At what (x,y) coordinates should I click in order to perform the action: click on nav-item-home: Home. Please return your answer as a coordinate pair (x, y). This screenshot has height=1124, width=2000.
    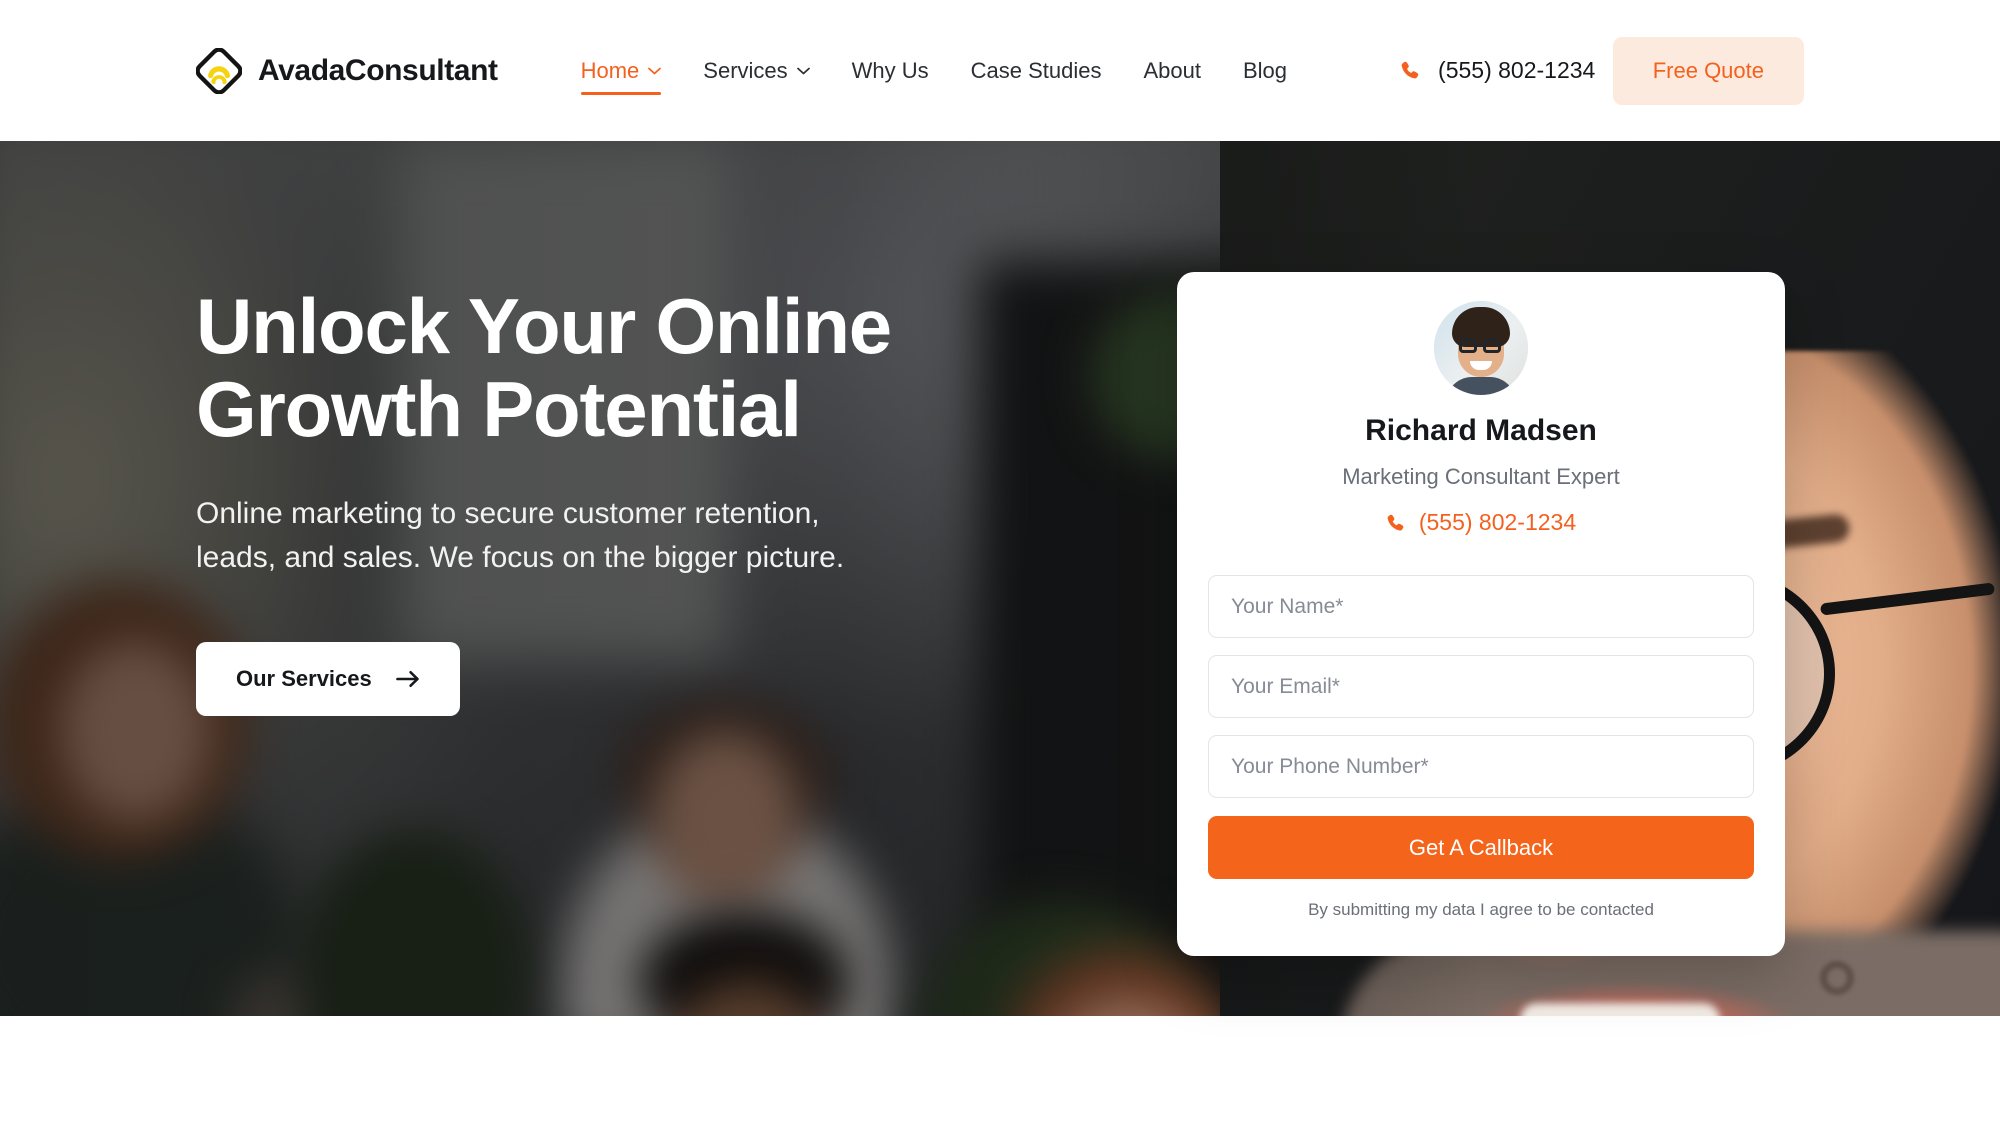
    Looking at the image, I should click on (621, 71).